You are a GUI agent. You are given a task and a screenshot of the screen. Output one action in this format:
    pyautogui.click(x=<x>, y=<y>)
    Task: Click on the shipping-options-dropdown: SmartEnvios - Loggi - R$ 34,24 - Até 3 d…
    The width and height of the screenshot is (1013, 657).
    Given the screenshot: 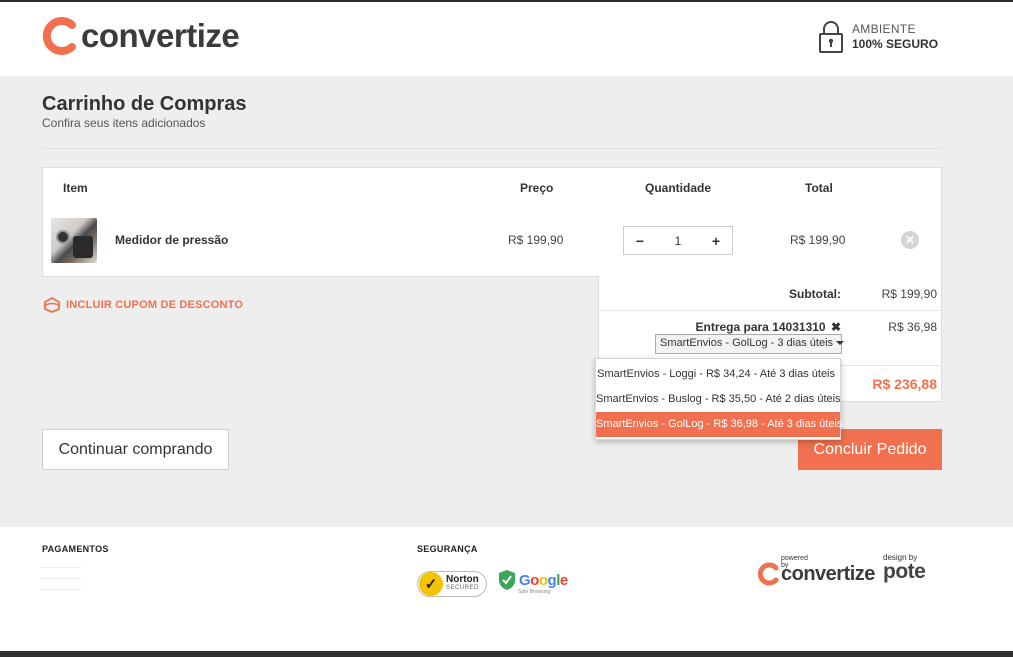 What is the action you would take?
    pyautogui.click(x=718, y=399)
    